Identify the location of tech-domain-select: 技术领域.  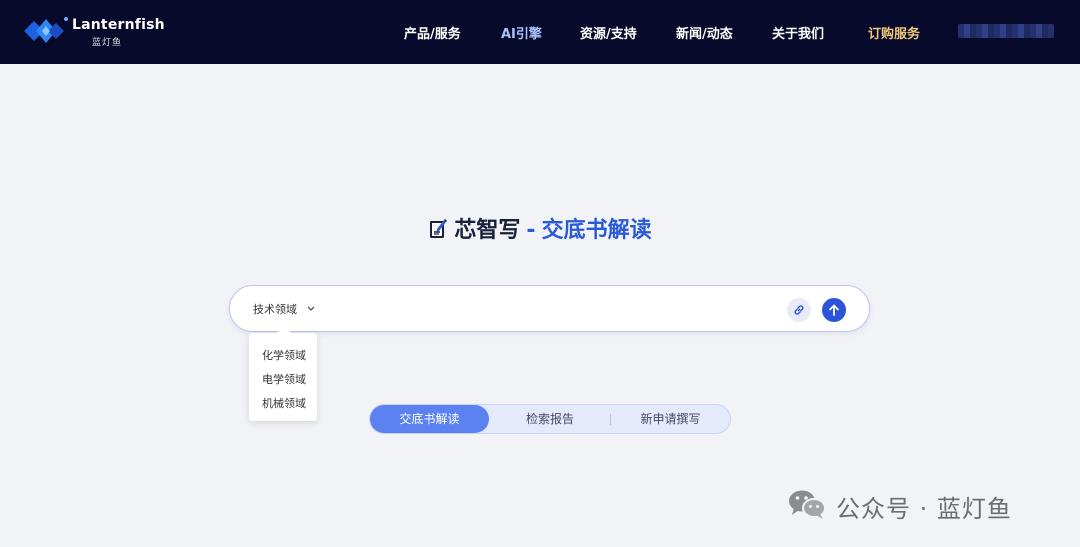
(284, 309).